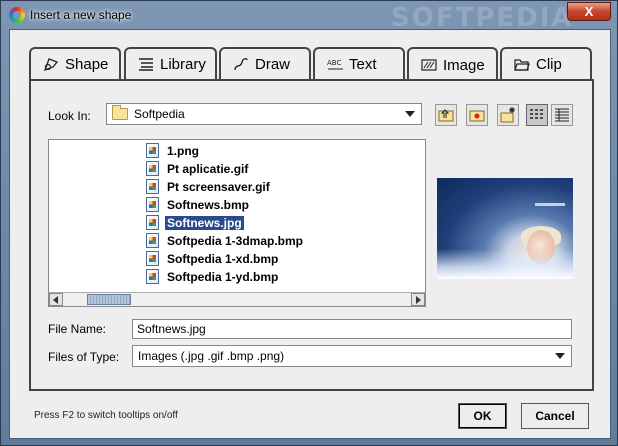 The width and height of the screenshot is (618, 446). What do you see at coordinates (214, 276) in the screenshot?
I see `file-item: Softpedia 1-yd.bmp` at bounding box center [214, 276].